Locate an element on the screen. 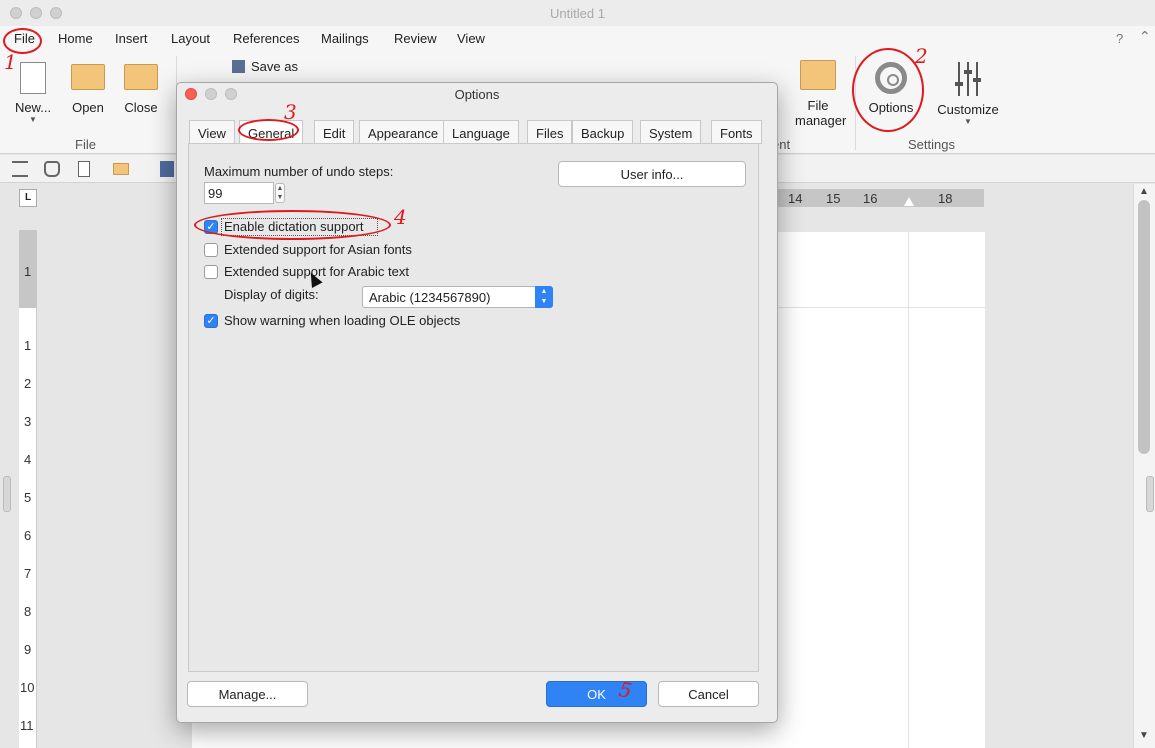  horizontal-ruler: 14 15 16 18 is located at coordinates (877, 198).